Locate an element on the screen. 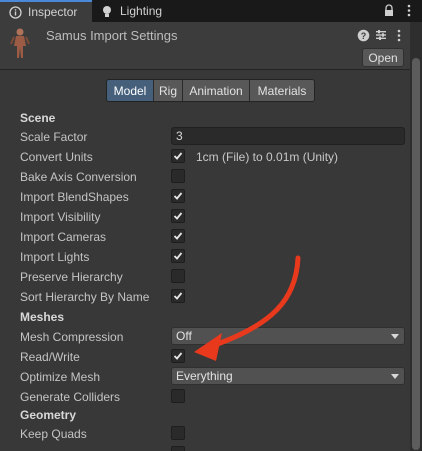 The width and height of the screenshot is (422, 451). info-icon is located at coordinates (15, 12).